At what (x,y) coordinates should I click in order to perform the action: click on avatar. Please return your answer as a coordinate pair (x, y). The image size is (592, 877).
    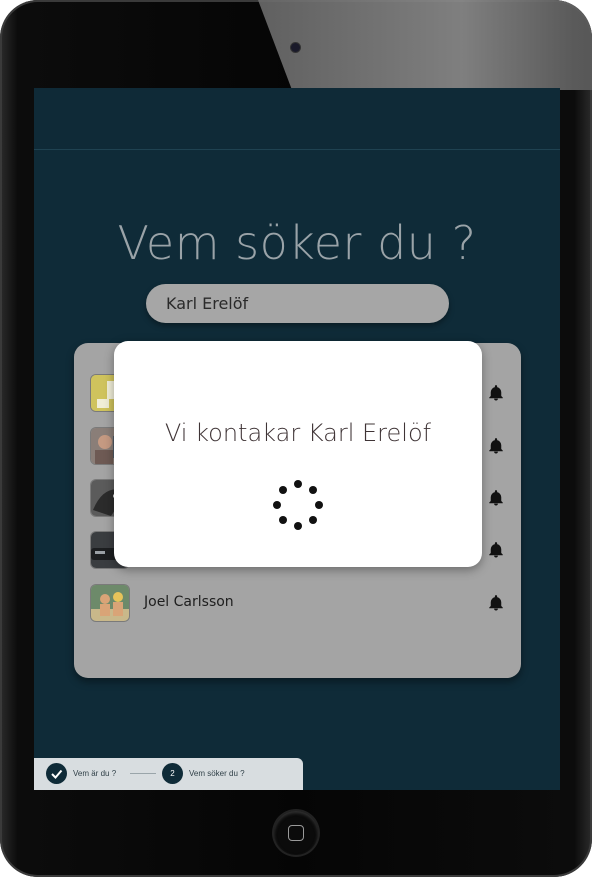
    Looking at the image, I should click on (110, 603).